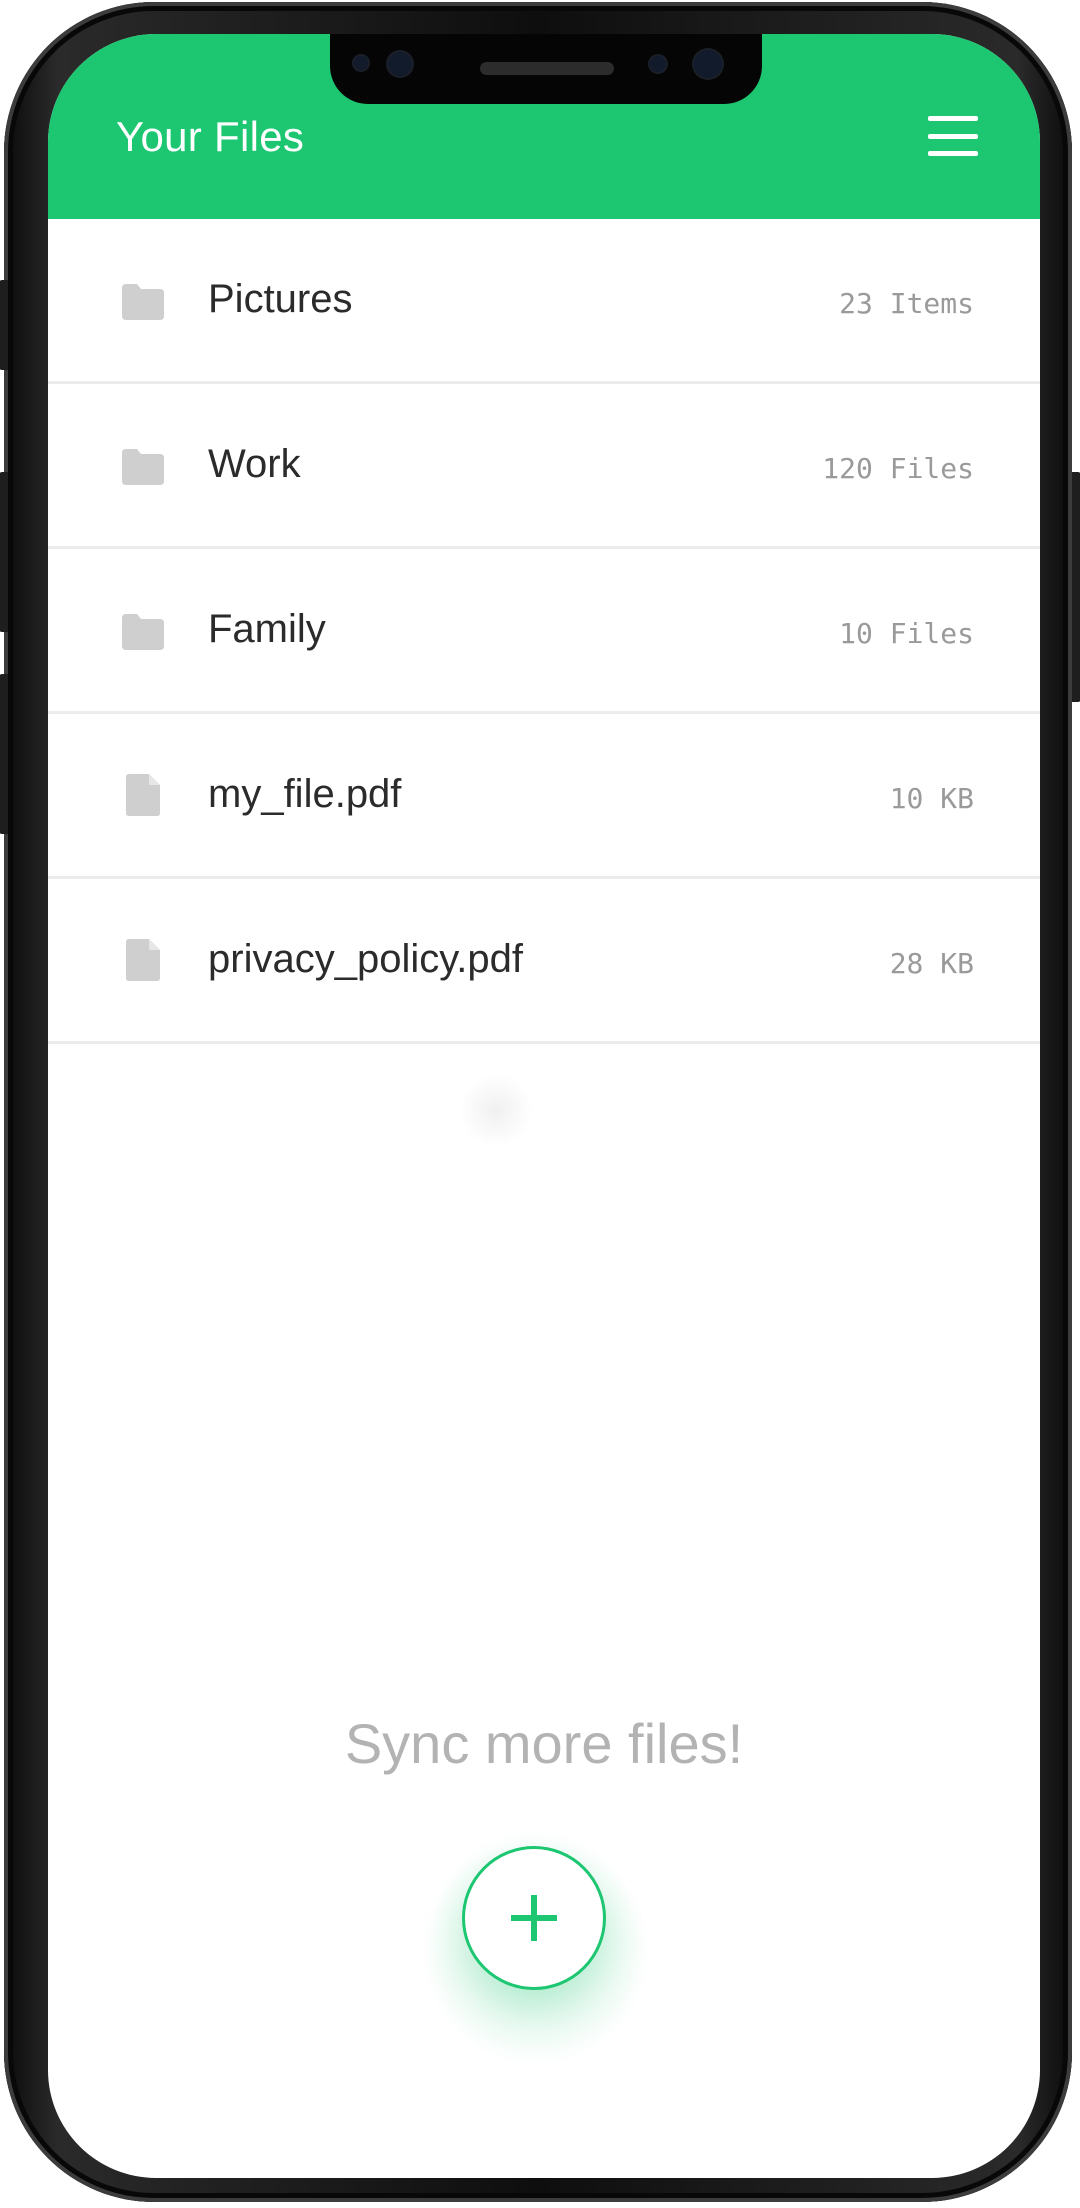 The image size is (1080, 2208). Describe the element at coordinates (4, 325) in the screenshot. I see `silent-switch` at that location.